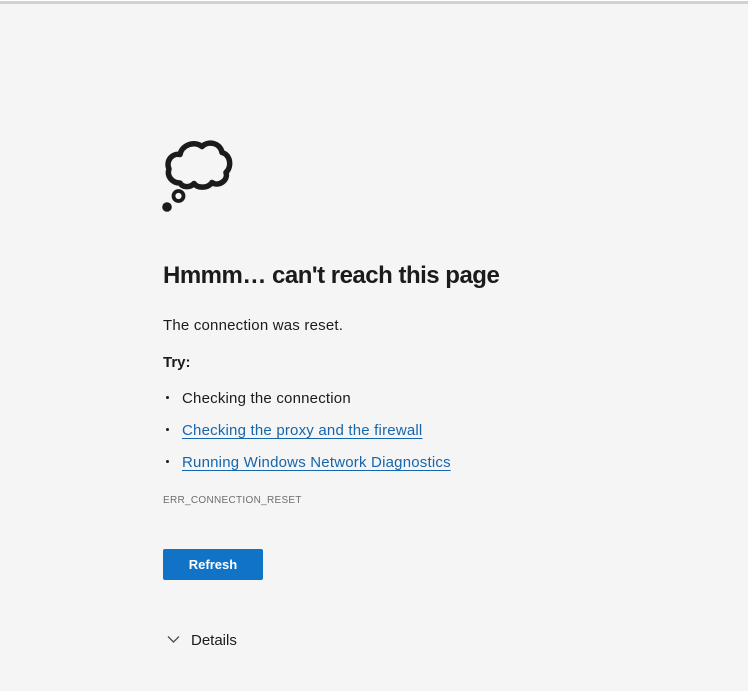  I want to click on error-message: The connection was reset., so click(253, 325).